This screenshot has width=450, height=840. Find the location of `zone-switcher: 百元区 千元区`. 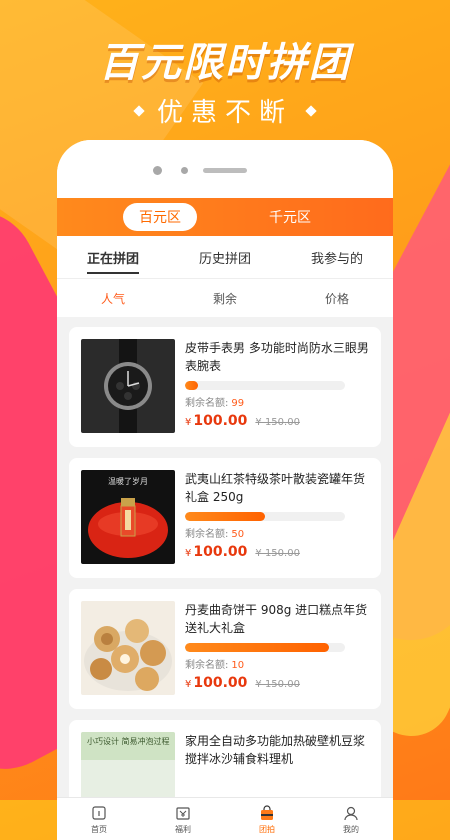

zone-switcher: 百元区 千元区 is located at coordinates (225, 217).